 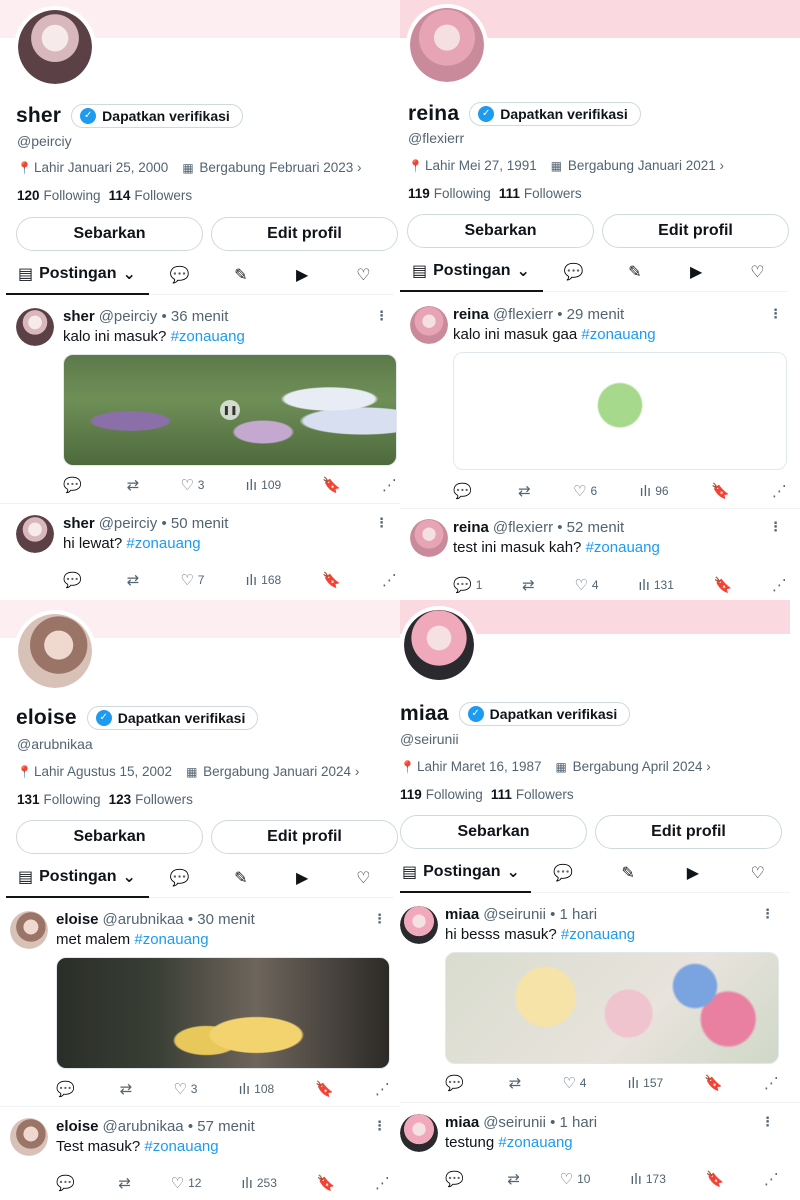 I want to click on joined-link: ▦ Bergabung Januari 2021 ›, so click(x=637, y=165).